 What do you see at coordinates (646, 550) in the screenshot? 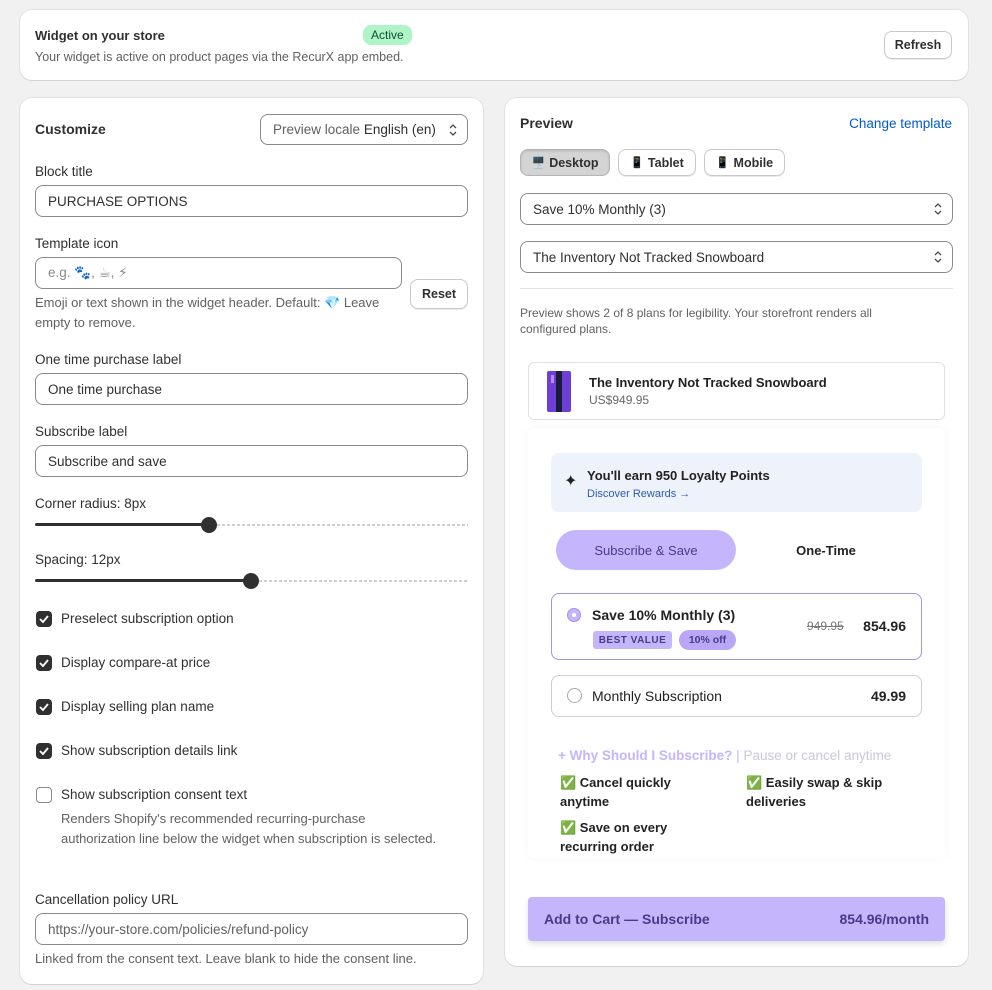
I see `tab-subscribe-save: Subscribe & Save` at bounding box center [646, 550].